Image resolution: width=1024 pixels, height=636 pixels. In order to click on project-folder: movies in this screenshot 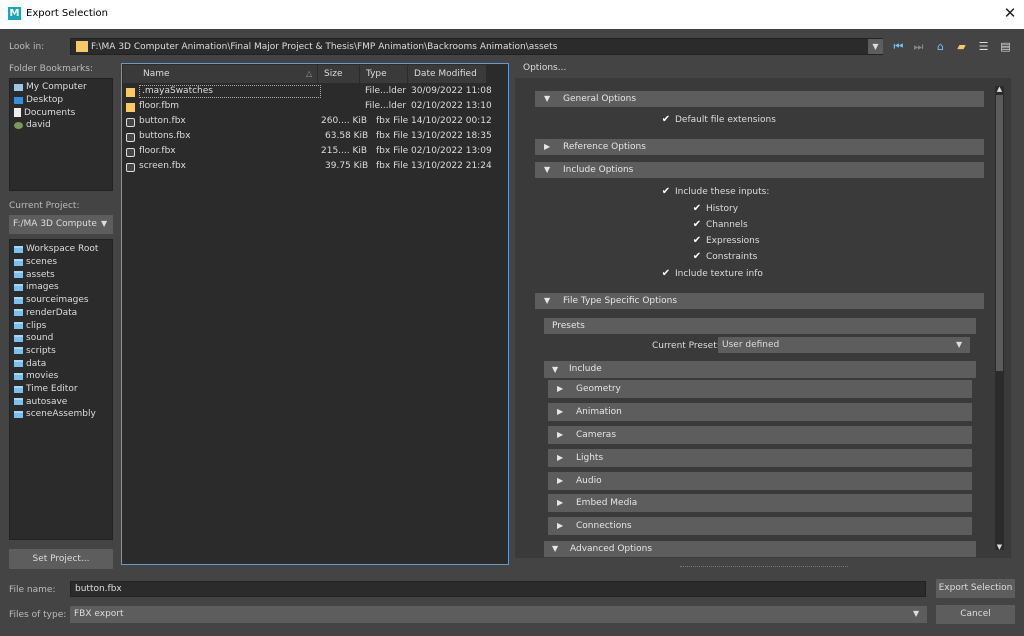, I will do `click(36, 376)`.